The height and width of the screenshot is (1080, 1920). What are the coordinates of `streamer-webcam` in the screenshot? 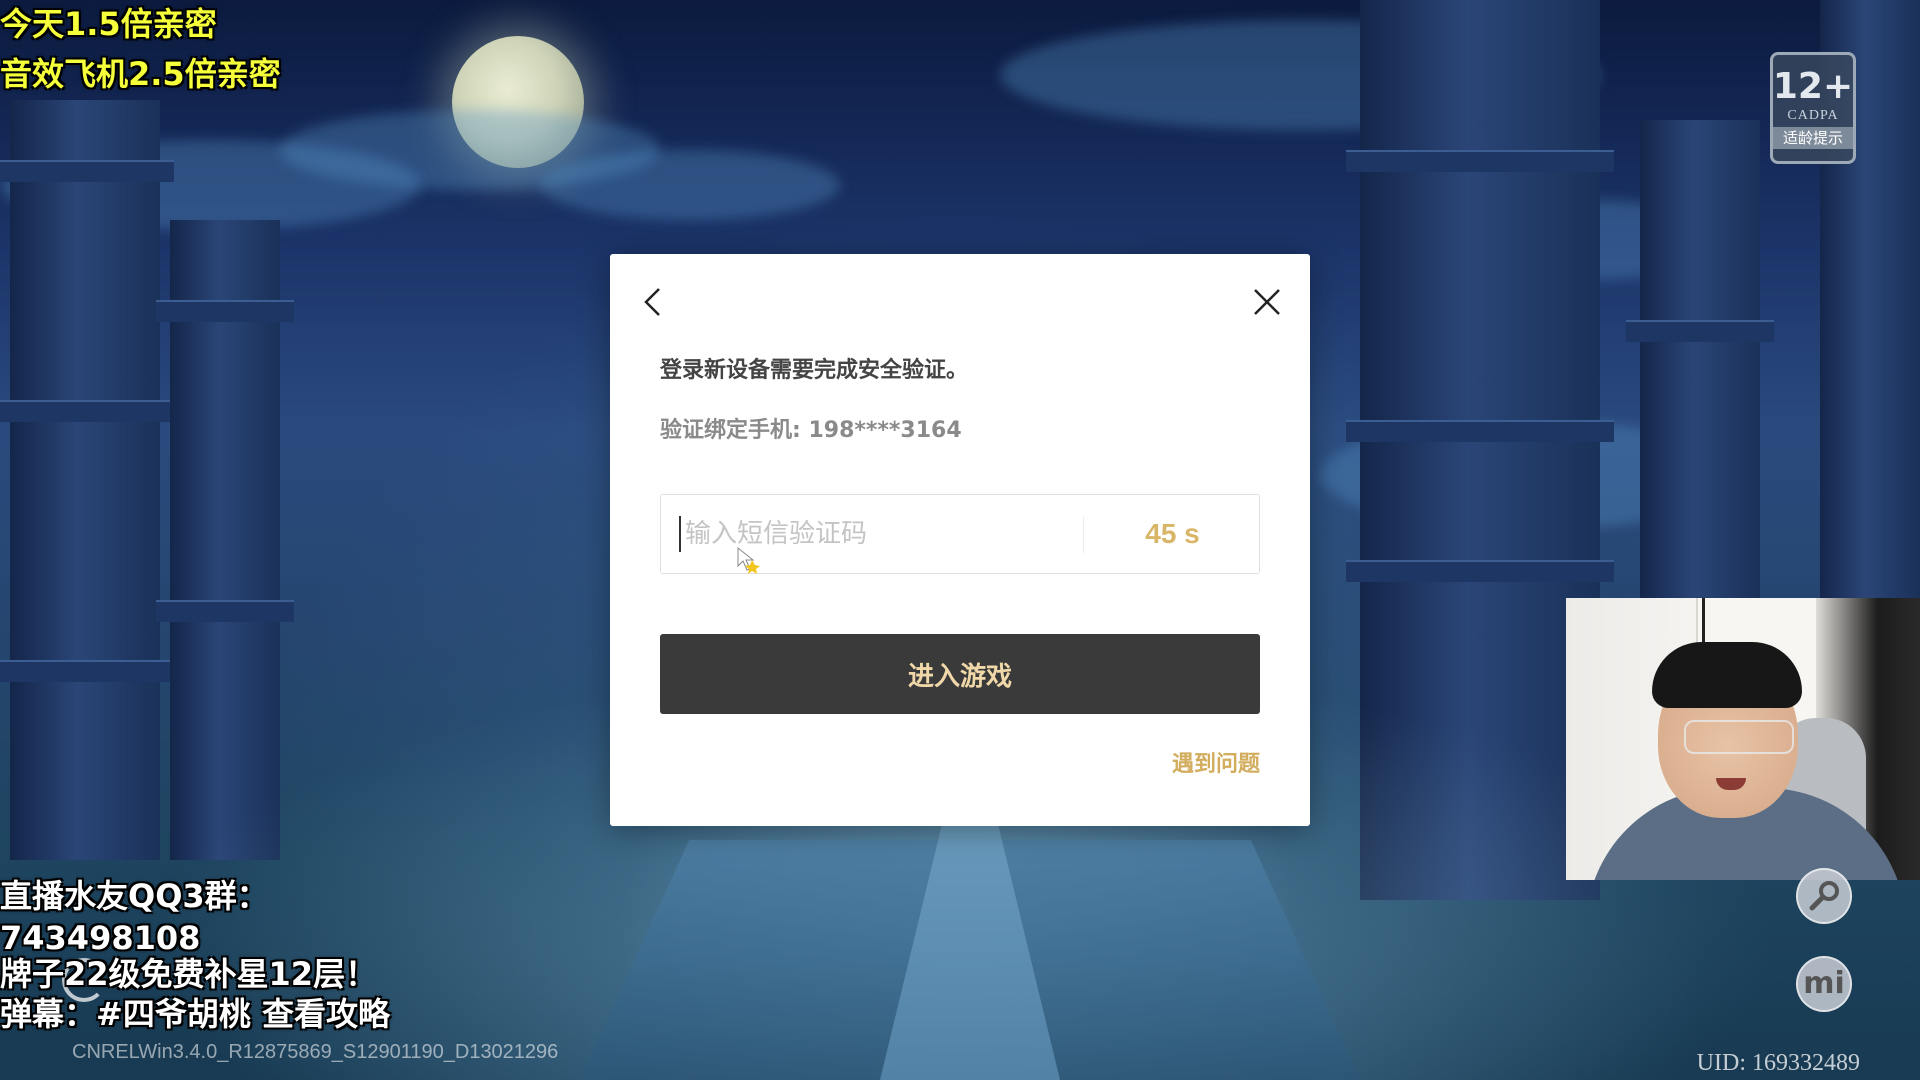 It's located at (1743, 739).